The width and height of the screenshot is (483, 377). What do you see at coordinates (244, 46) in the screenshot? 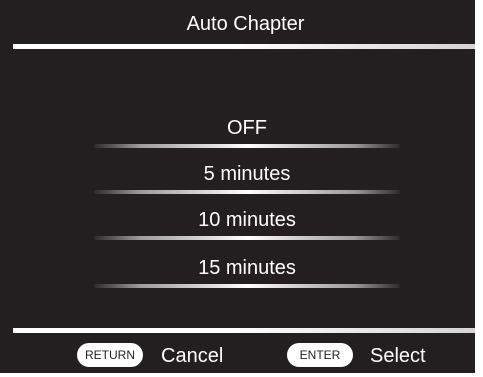
I see `title-divider` at bounding box center [244, 46].